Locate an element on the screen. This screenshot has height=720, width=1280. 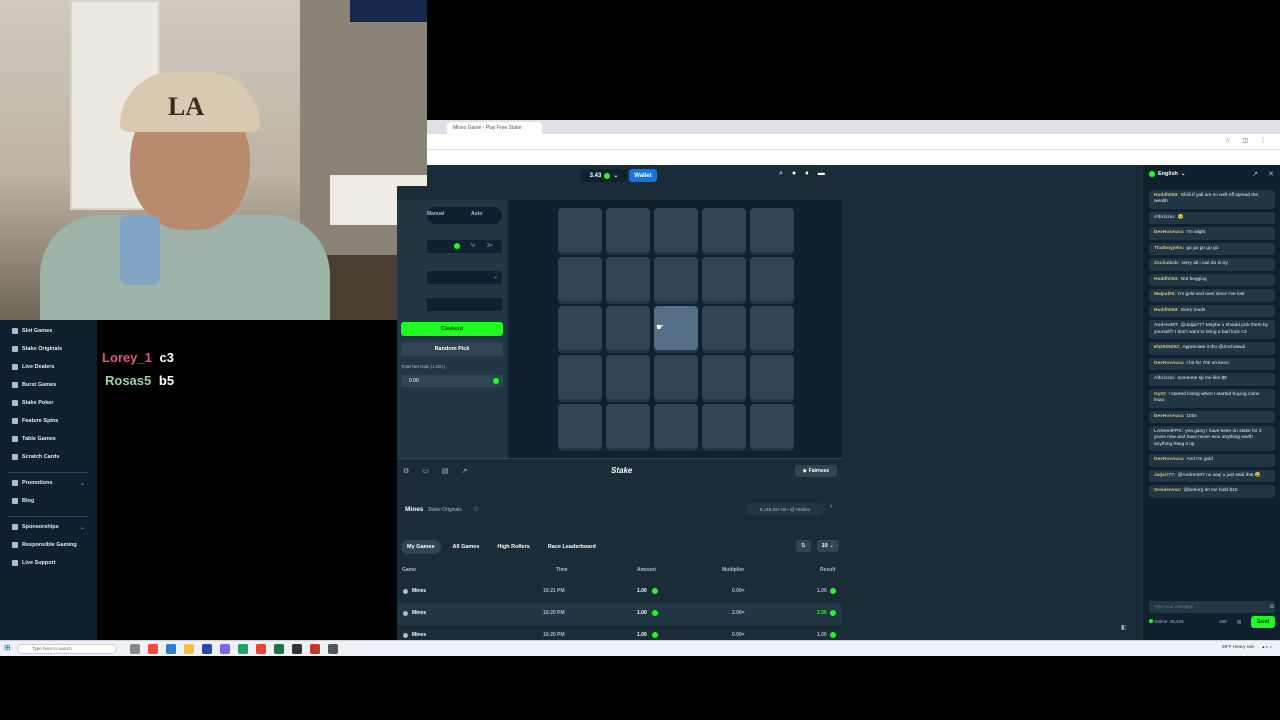
favorite-star-icon: ☆ is located at coordinates (476, 509).